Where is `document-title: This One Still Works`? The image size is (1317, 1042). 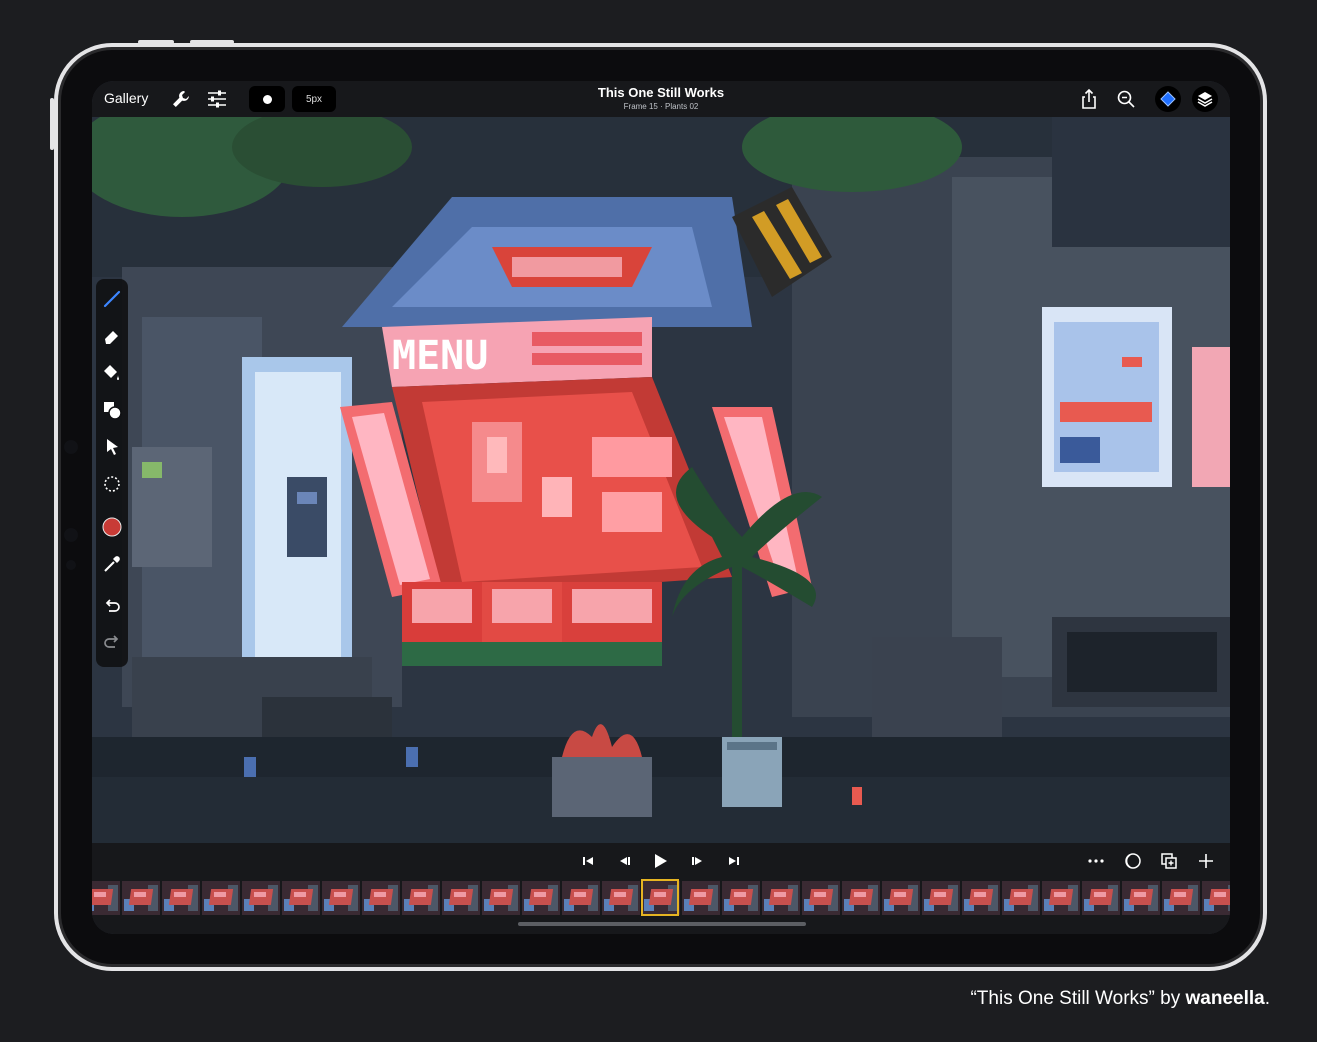
document-title: This One Still Works is located at coordinates (661, 92).